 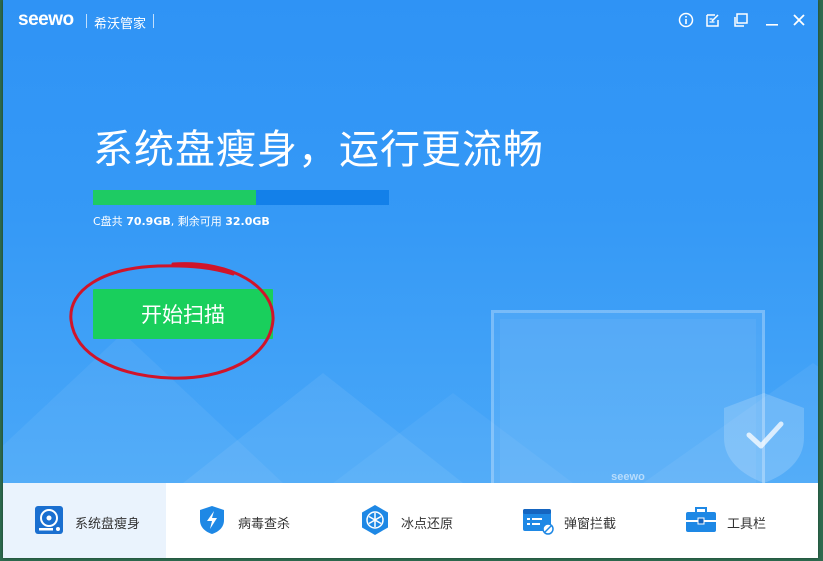 What do you see at coordinates (49, 520) in the screenshot?
I see `disk-cleanup-icon` at bounding box center [49, 520].